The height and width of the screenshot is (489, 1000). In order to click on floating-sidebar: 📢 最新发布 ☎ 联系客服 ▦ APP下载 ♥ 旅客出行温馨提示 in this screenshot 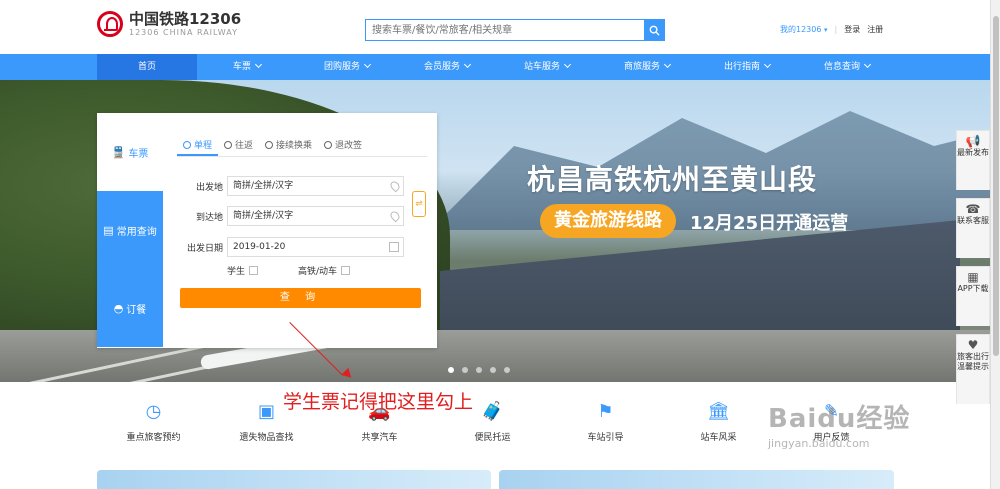, I will do `click(973, 271)`.